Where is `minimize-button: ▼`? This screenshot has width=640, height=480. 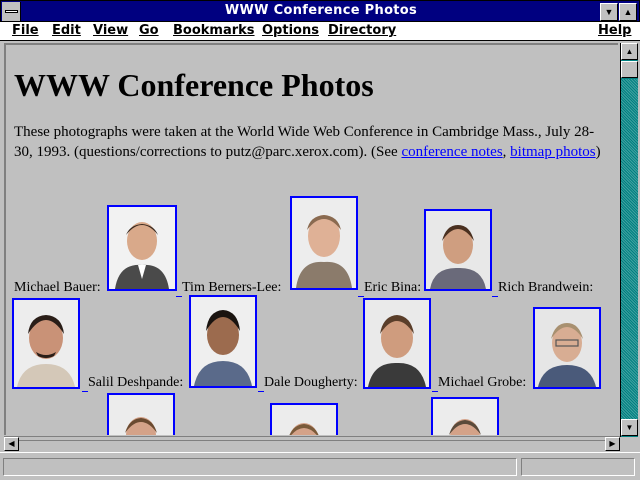
minimize-button: ▼ is located at coordinates (609, 12).